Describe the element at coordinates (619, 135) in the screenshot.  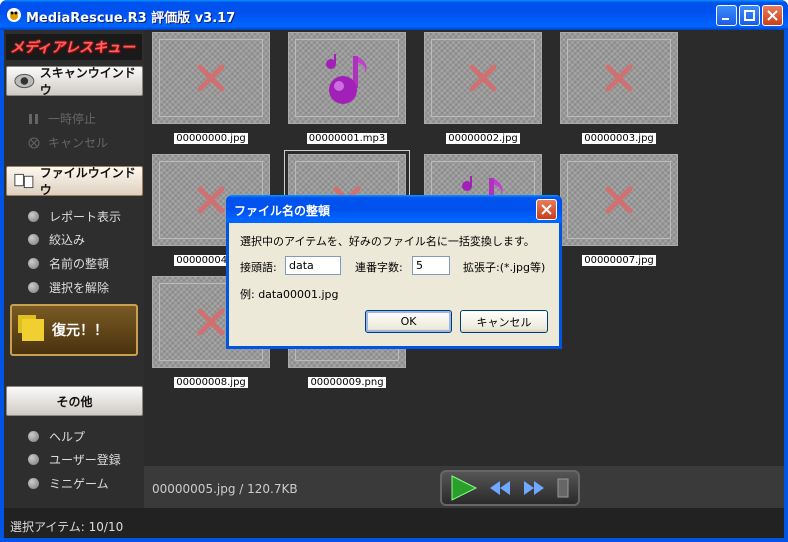
I see `thumbnail-caption: 00000003.jpg` at that location.